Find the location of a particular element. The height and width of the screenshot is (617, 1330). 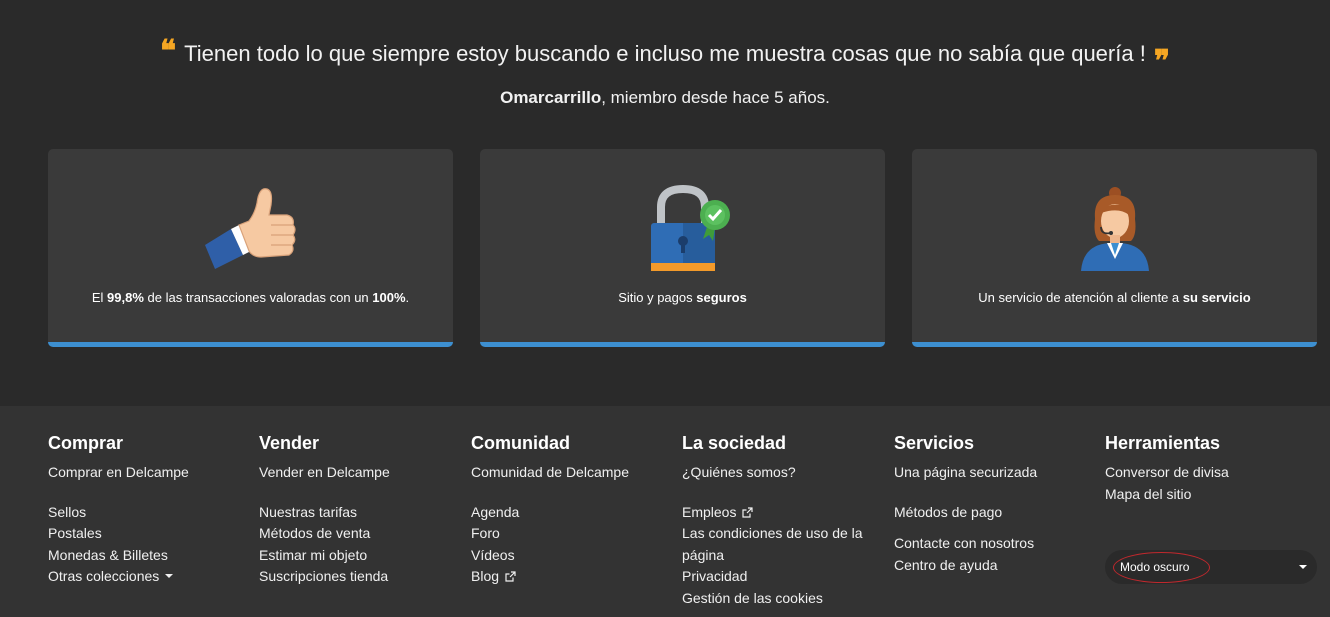

footer-link-vender-en-delcampe: Vender en Delcampe is located at coordinates (359, 473).